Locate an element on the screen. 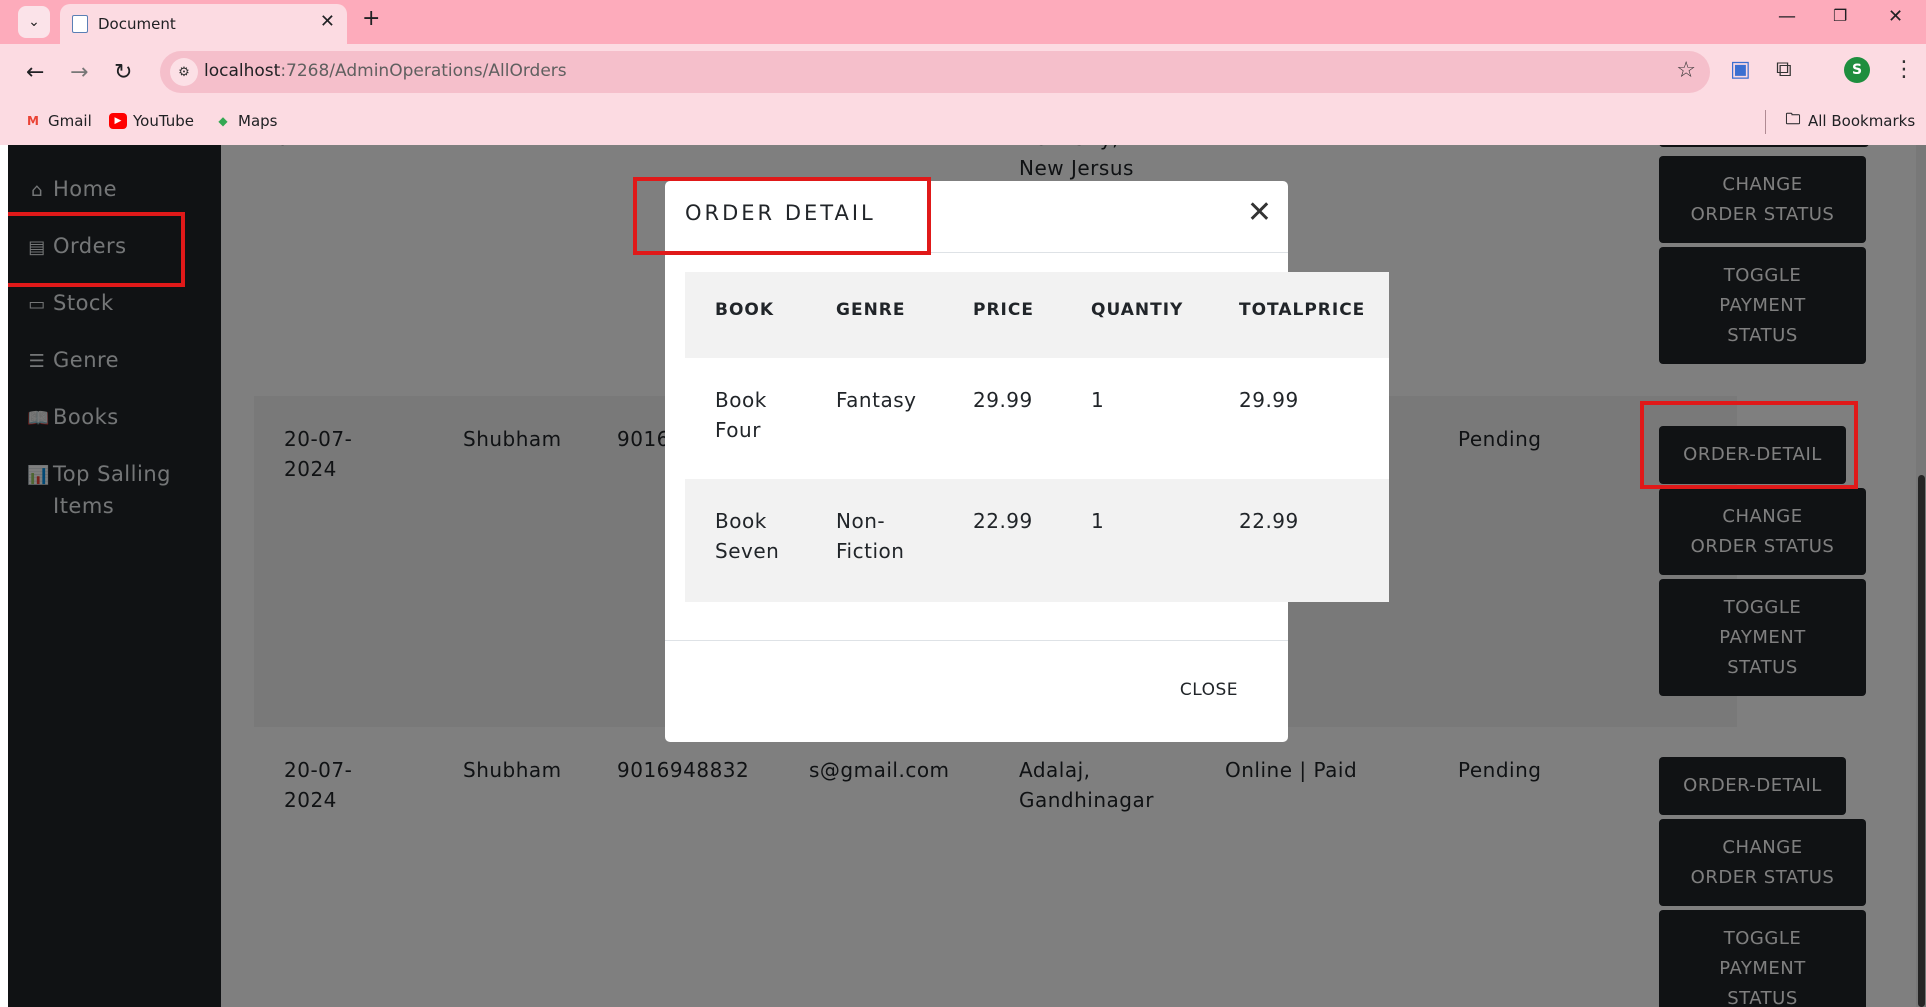 The height and width of the screenshot is (1007, 1926). forward-arrow-icon: → is located at coordinates (79, 72).